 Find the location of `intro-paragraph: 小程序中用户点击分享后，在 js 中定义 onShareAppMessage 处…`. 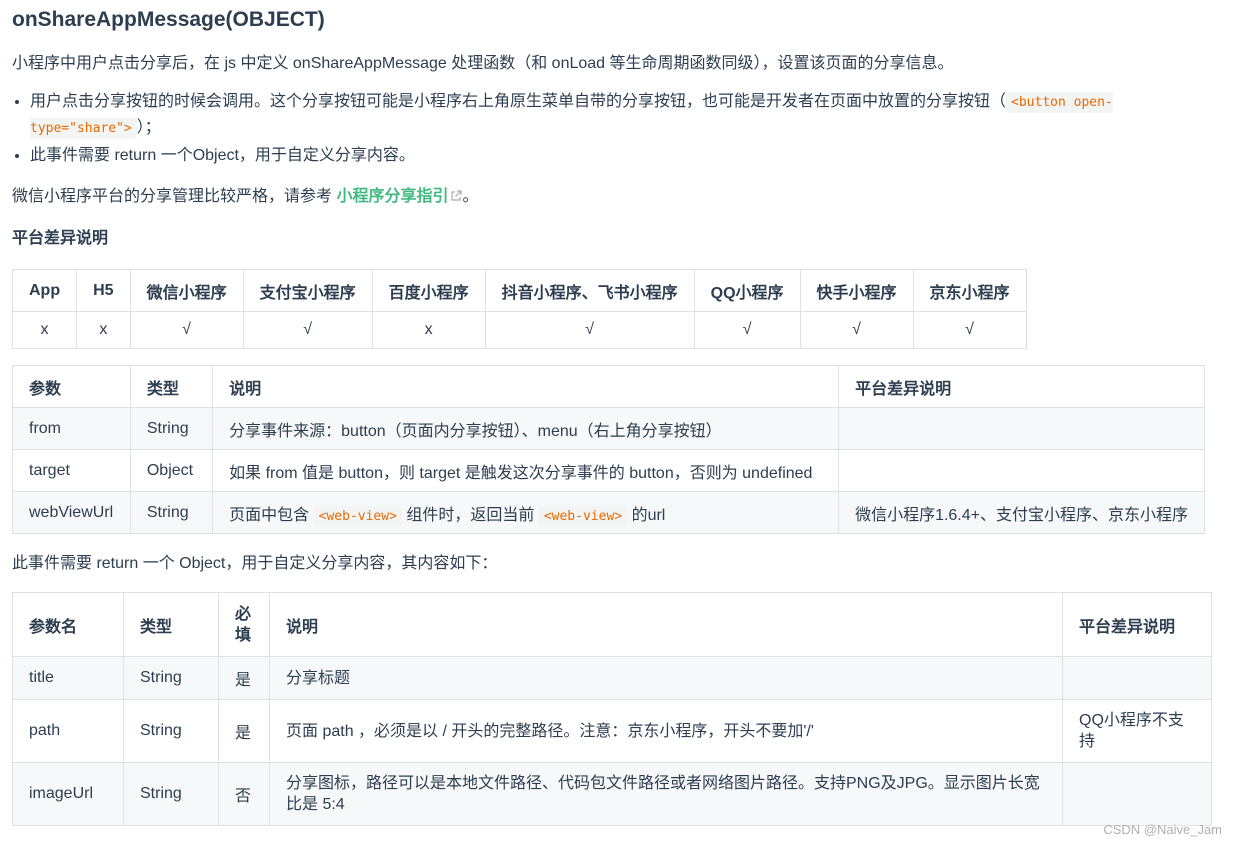

intro-paragraph: 小程序中用户点击分享后，在 js 中定义 onShareAppMessage 处… is located at coordinates (483, 63).